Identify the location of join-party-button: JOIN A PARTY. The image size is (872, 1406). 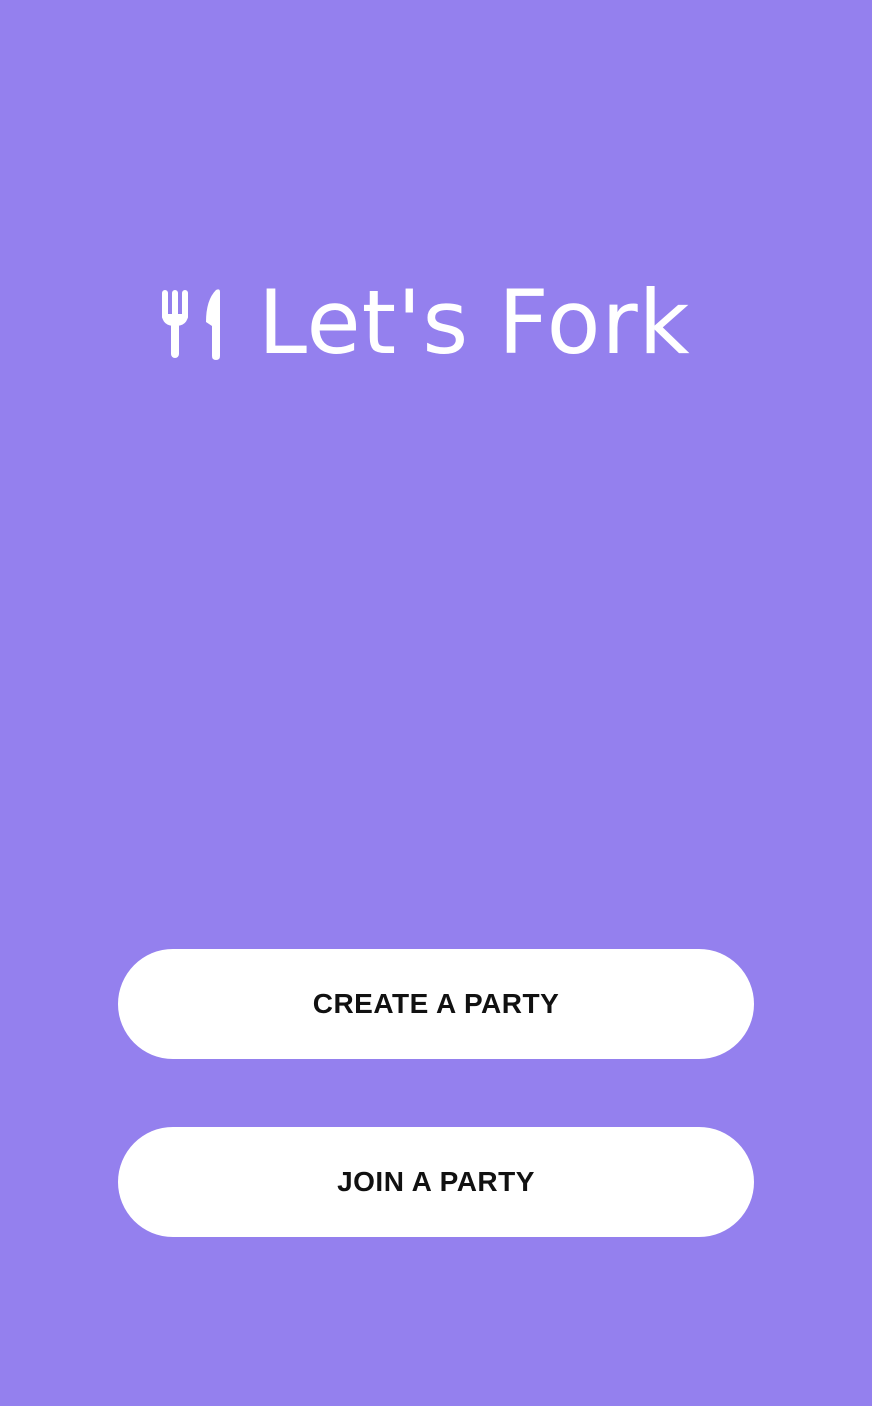
(436, 1182).